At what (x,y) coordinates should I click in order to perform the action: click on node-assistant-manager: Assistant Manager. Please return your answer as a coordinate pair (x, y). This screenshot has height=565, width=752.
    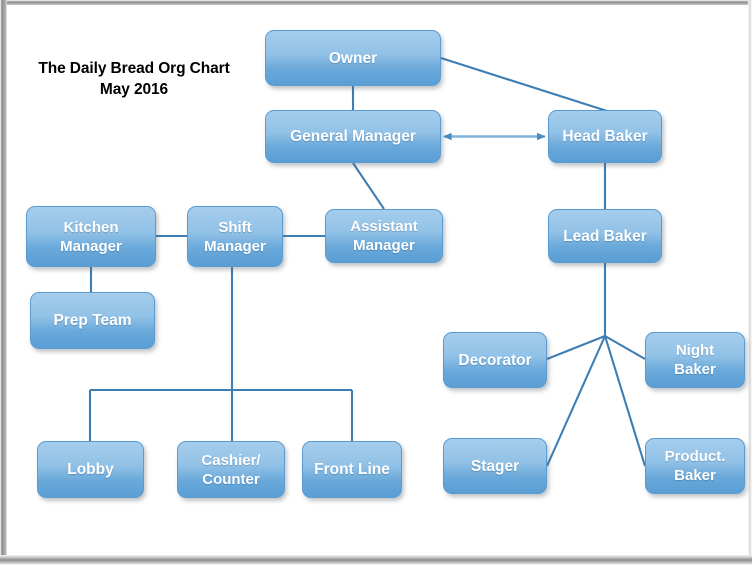
    Looking at the image, I should click on (384, 236).